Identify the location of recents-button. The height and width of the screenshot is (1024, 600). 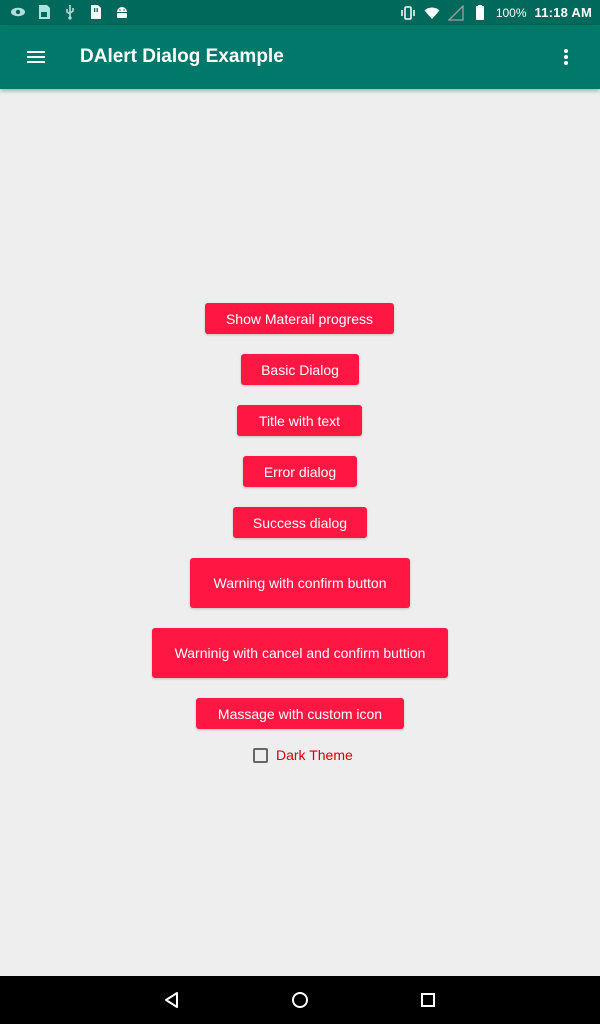
(428, 1000).